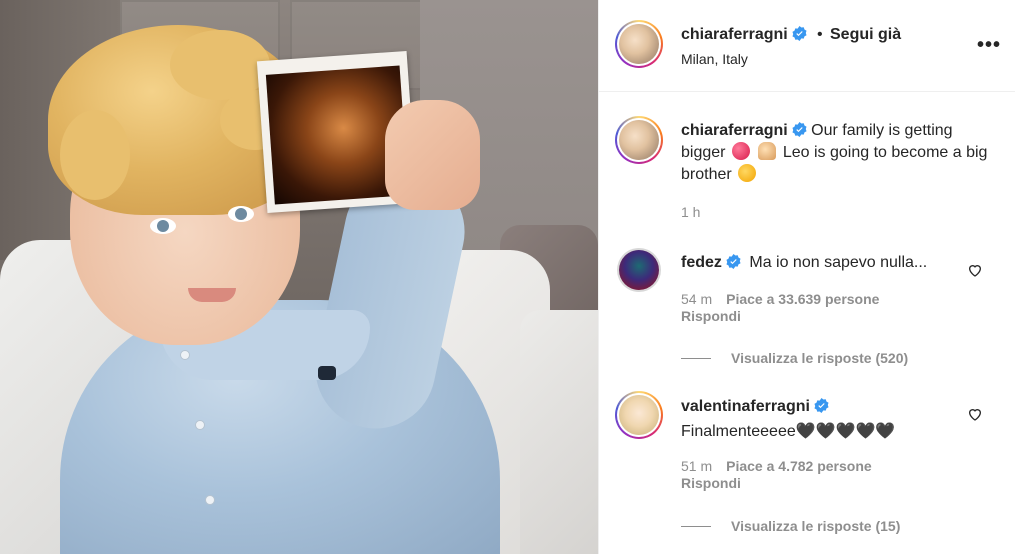 Image resolution: width=1015 pixels, height=554 pixels. I want to click on comment-time: 51 m, so click(696, 466).